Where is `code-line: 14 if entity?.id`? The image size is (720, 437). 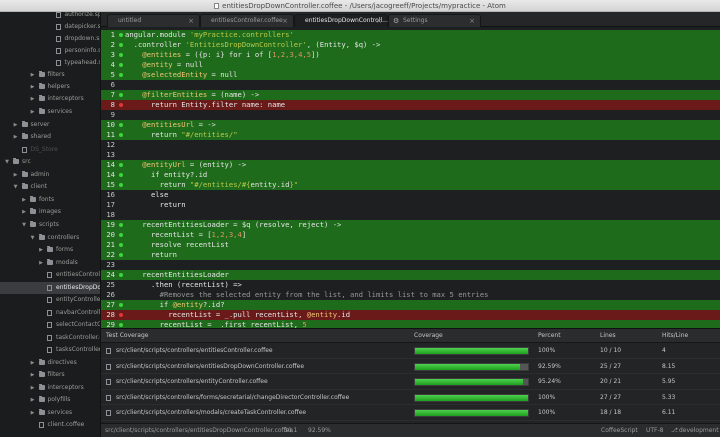 code-line: 14 if entity?.id is located at coordinates (410, 175).